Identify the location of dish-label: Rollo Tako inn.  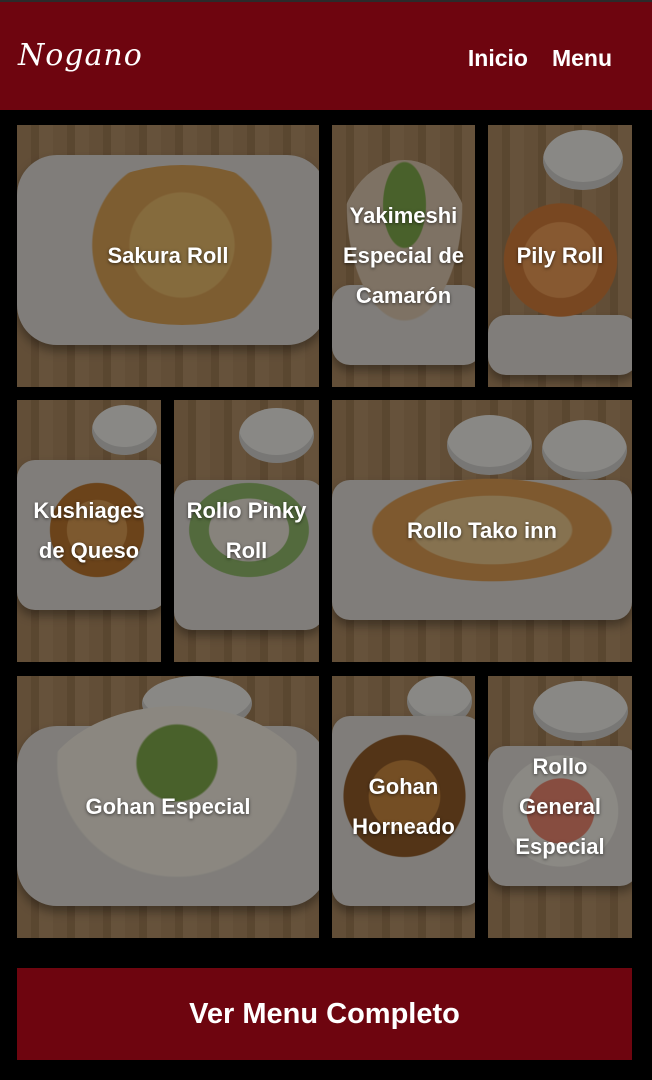
(482, 530).